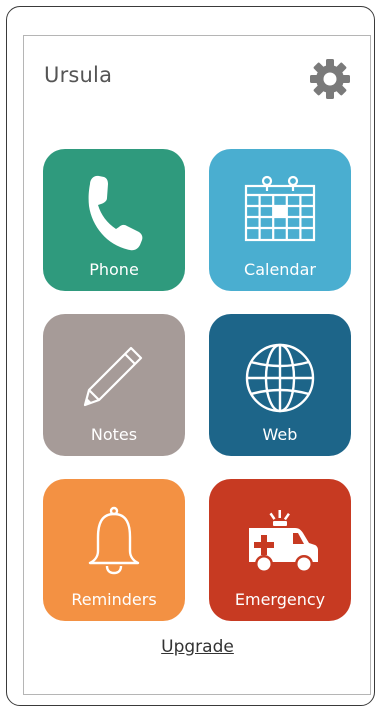 This screenshot has height=706, width=380. What do you see at coordinates (115, 213) in the screenshot?
I see `phone-icon` at bounding box center [115, 213].